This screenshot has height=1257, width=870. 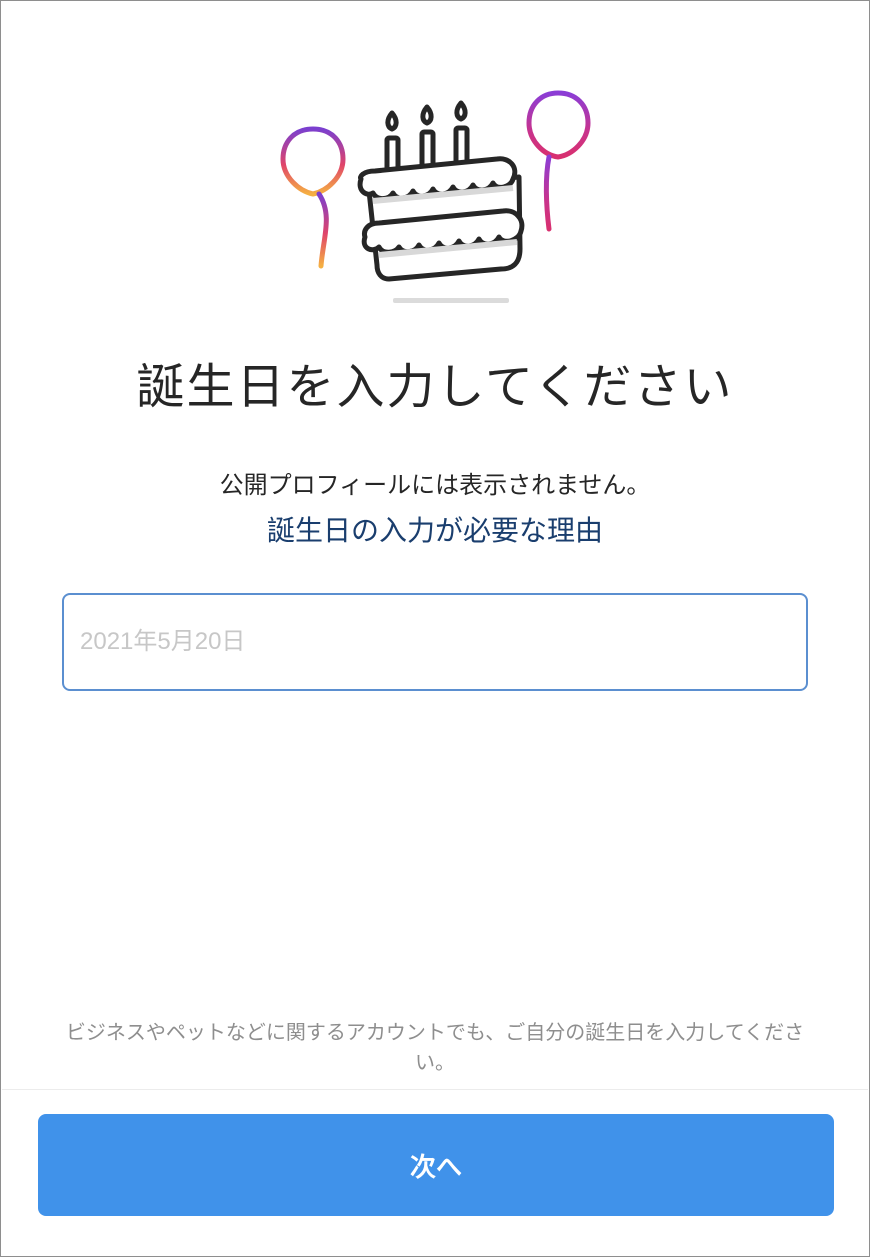 What do you see at coordinates (435, 387) in the screenshot?
I see `page-title: 誕生日を入力してください` at bounding box center [435, 387].